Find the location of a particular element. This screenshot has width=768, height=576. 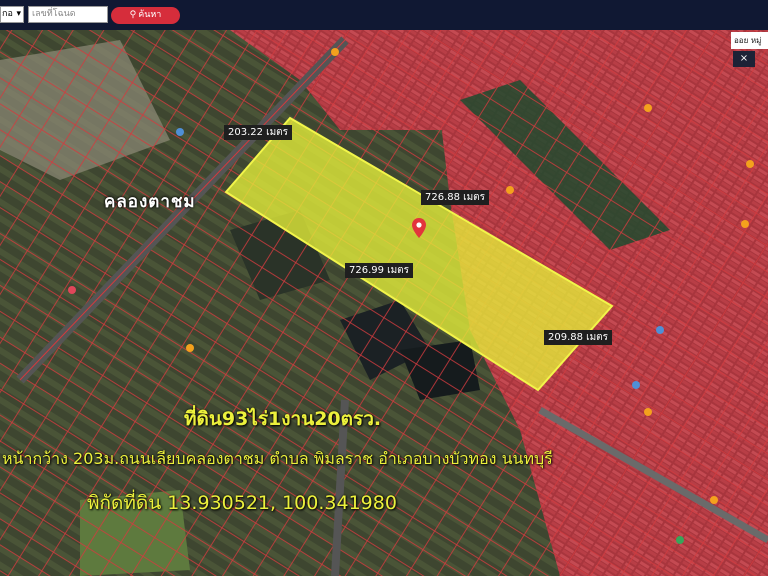

measurement-label-top-left: 203.22 เมตร is located at coordinates (258, 132).